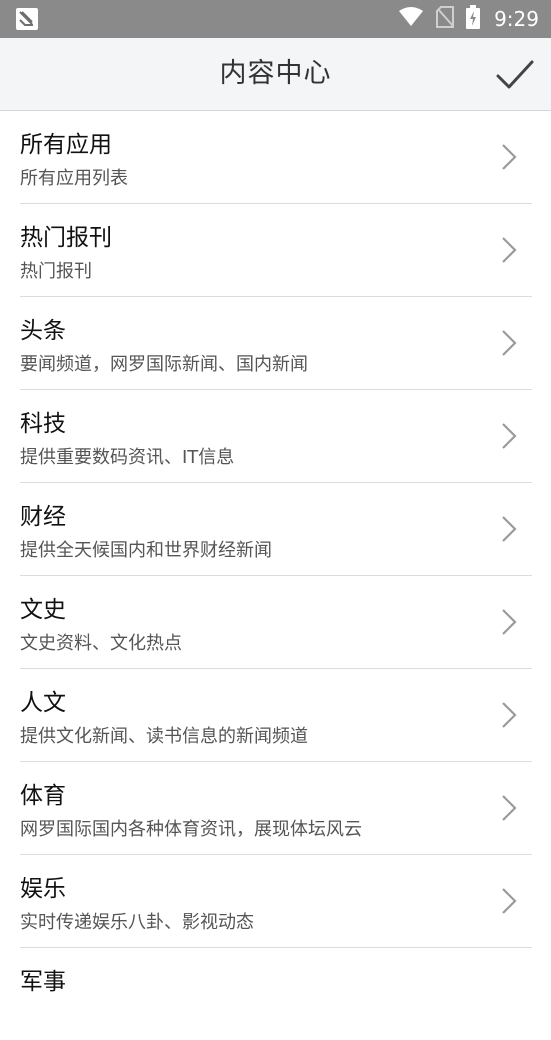 This screenshot has width=551, height=1040. I want to click on list-item-history: 文史 文史资料、文化热点, so click(276, 622).